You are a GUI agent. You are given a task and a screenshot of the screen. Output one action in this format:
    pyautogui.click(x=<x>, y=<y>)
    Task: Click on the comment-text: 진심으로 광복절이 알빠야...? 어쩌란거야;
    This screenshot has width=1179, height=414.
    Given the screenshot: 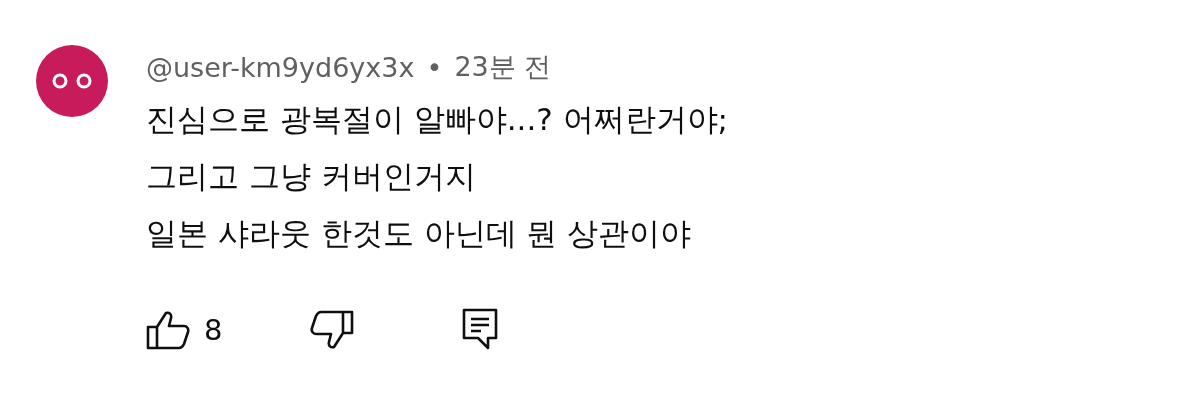 What is the action you would take?
    pyautogui.click(x=437, y=119)
    